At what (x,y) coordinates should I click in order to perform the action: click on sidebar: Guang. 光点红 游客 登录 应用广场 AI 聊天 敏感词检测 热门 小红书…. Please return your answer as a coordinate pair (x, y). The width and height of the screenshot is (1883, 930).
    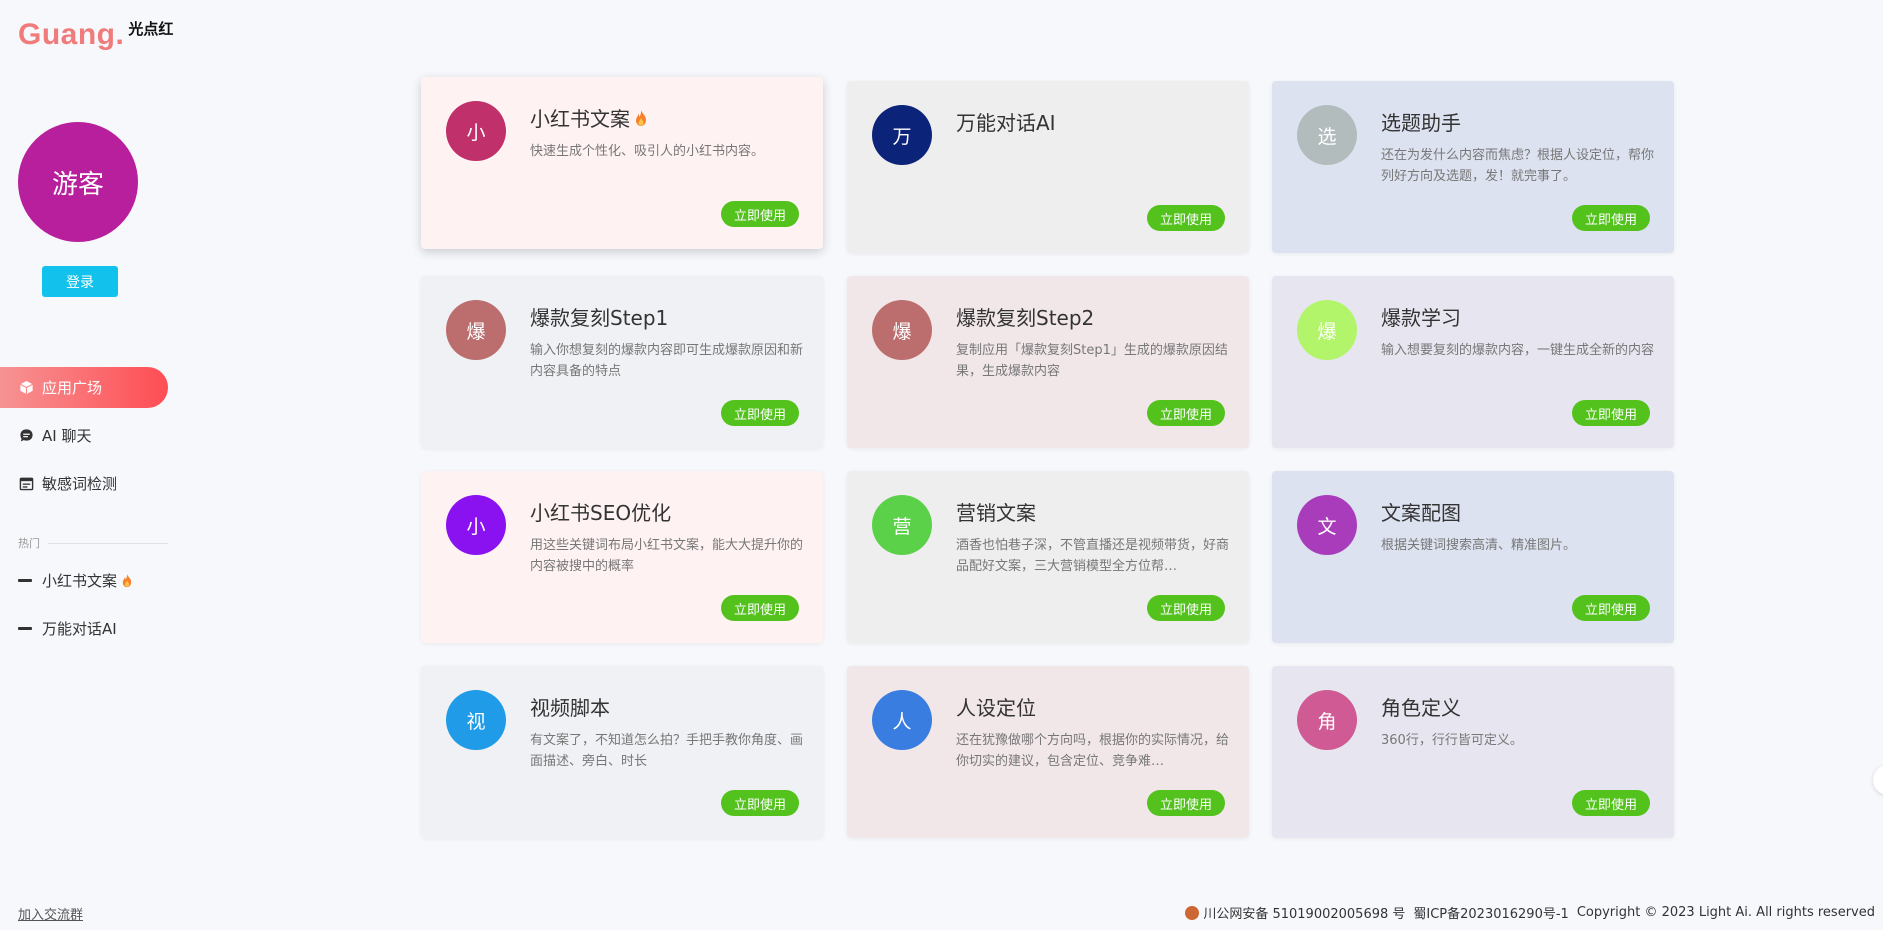
    Looking at the image, I should click on (87, 465).